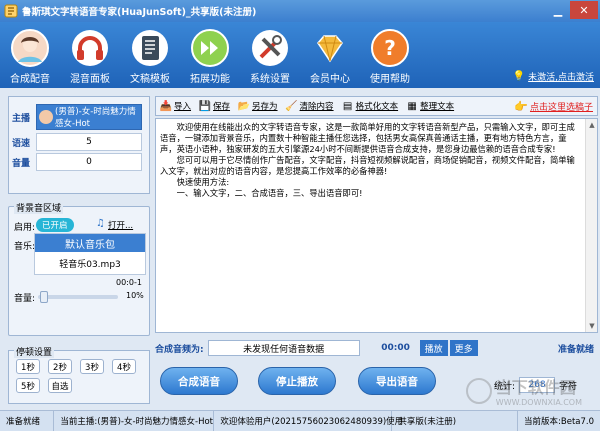 Image resolution: width=600 pixels, height=431 pixels. I want to click on toolbar-item-synthesize: 合成配音, so click(30, 55).